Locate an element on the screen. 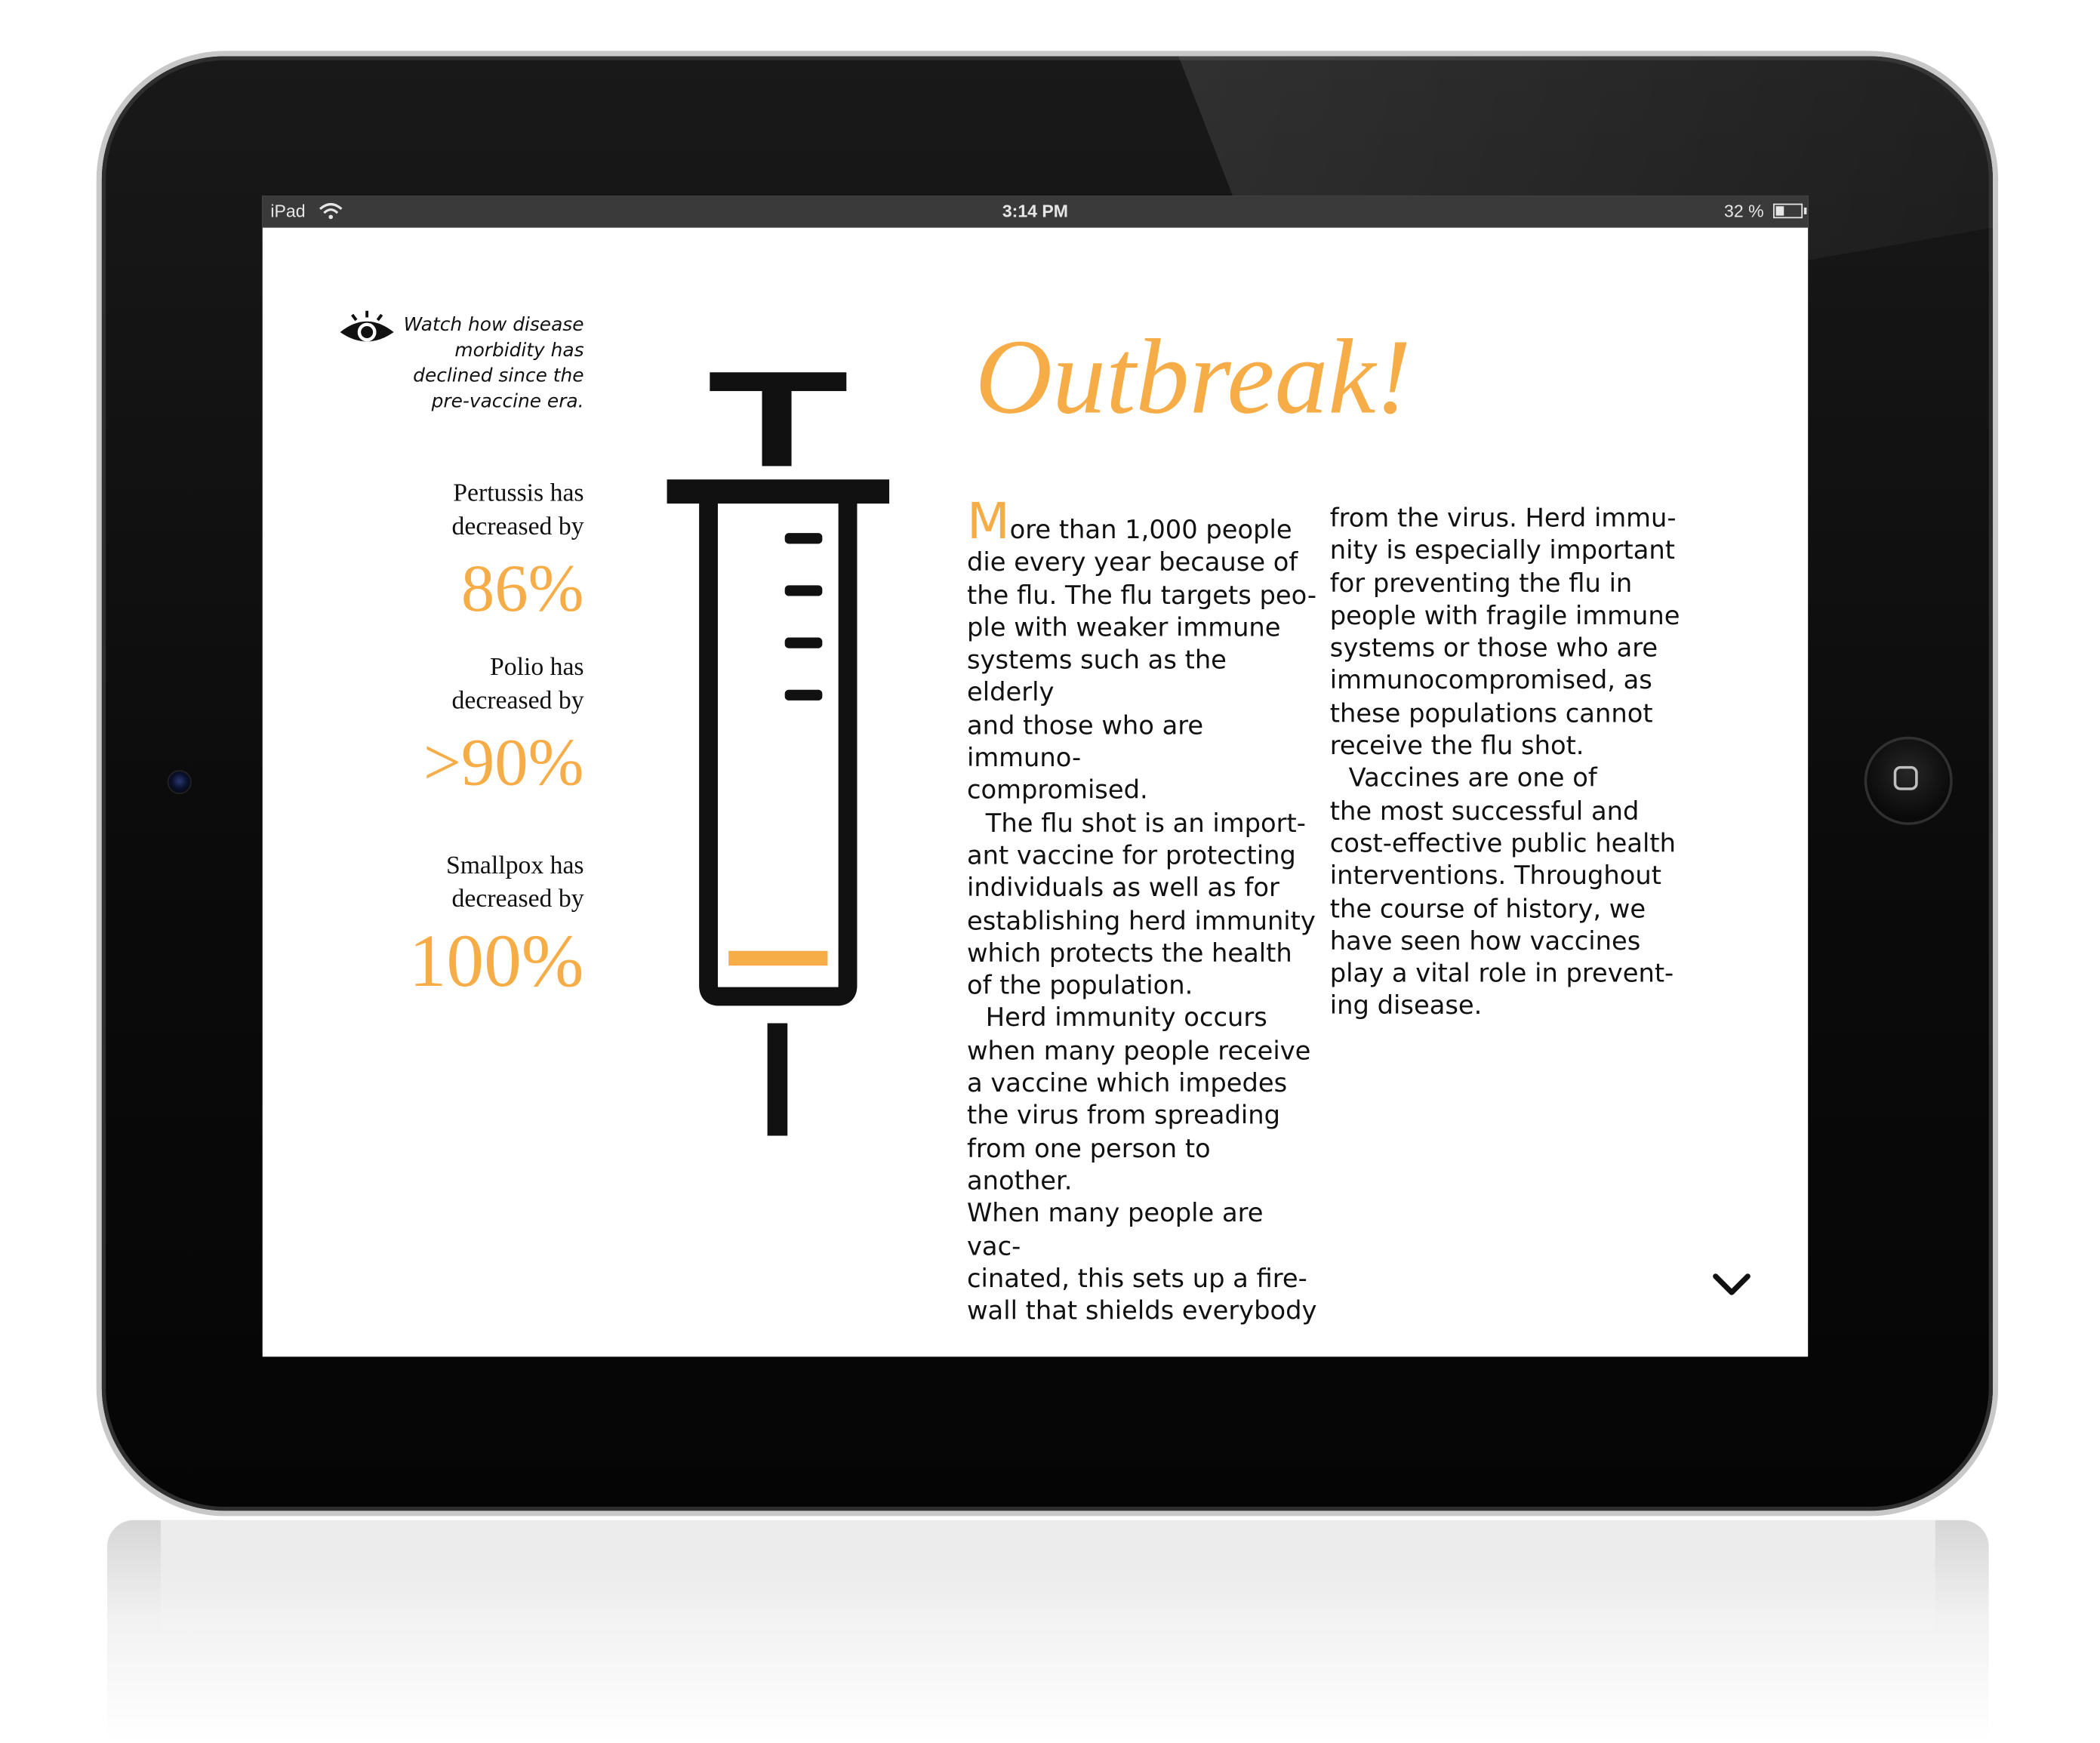 This screenshot has height=1743, width=2100. home-square-icon is located at coordinates (1906, 777).